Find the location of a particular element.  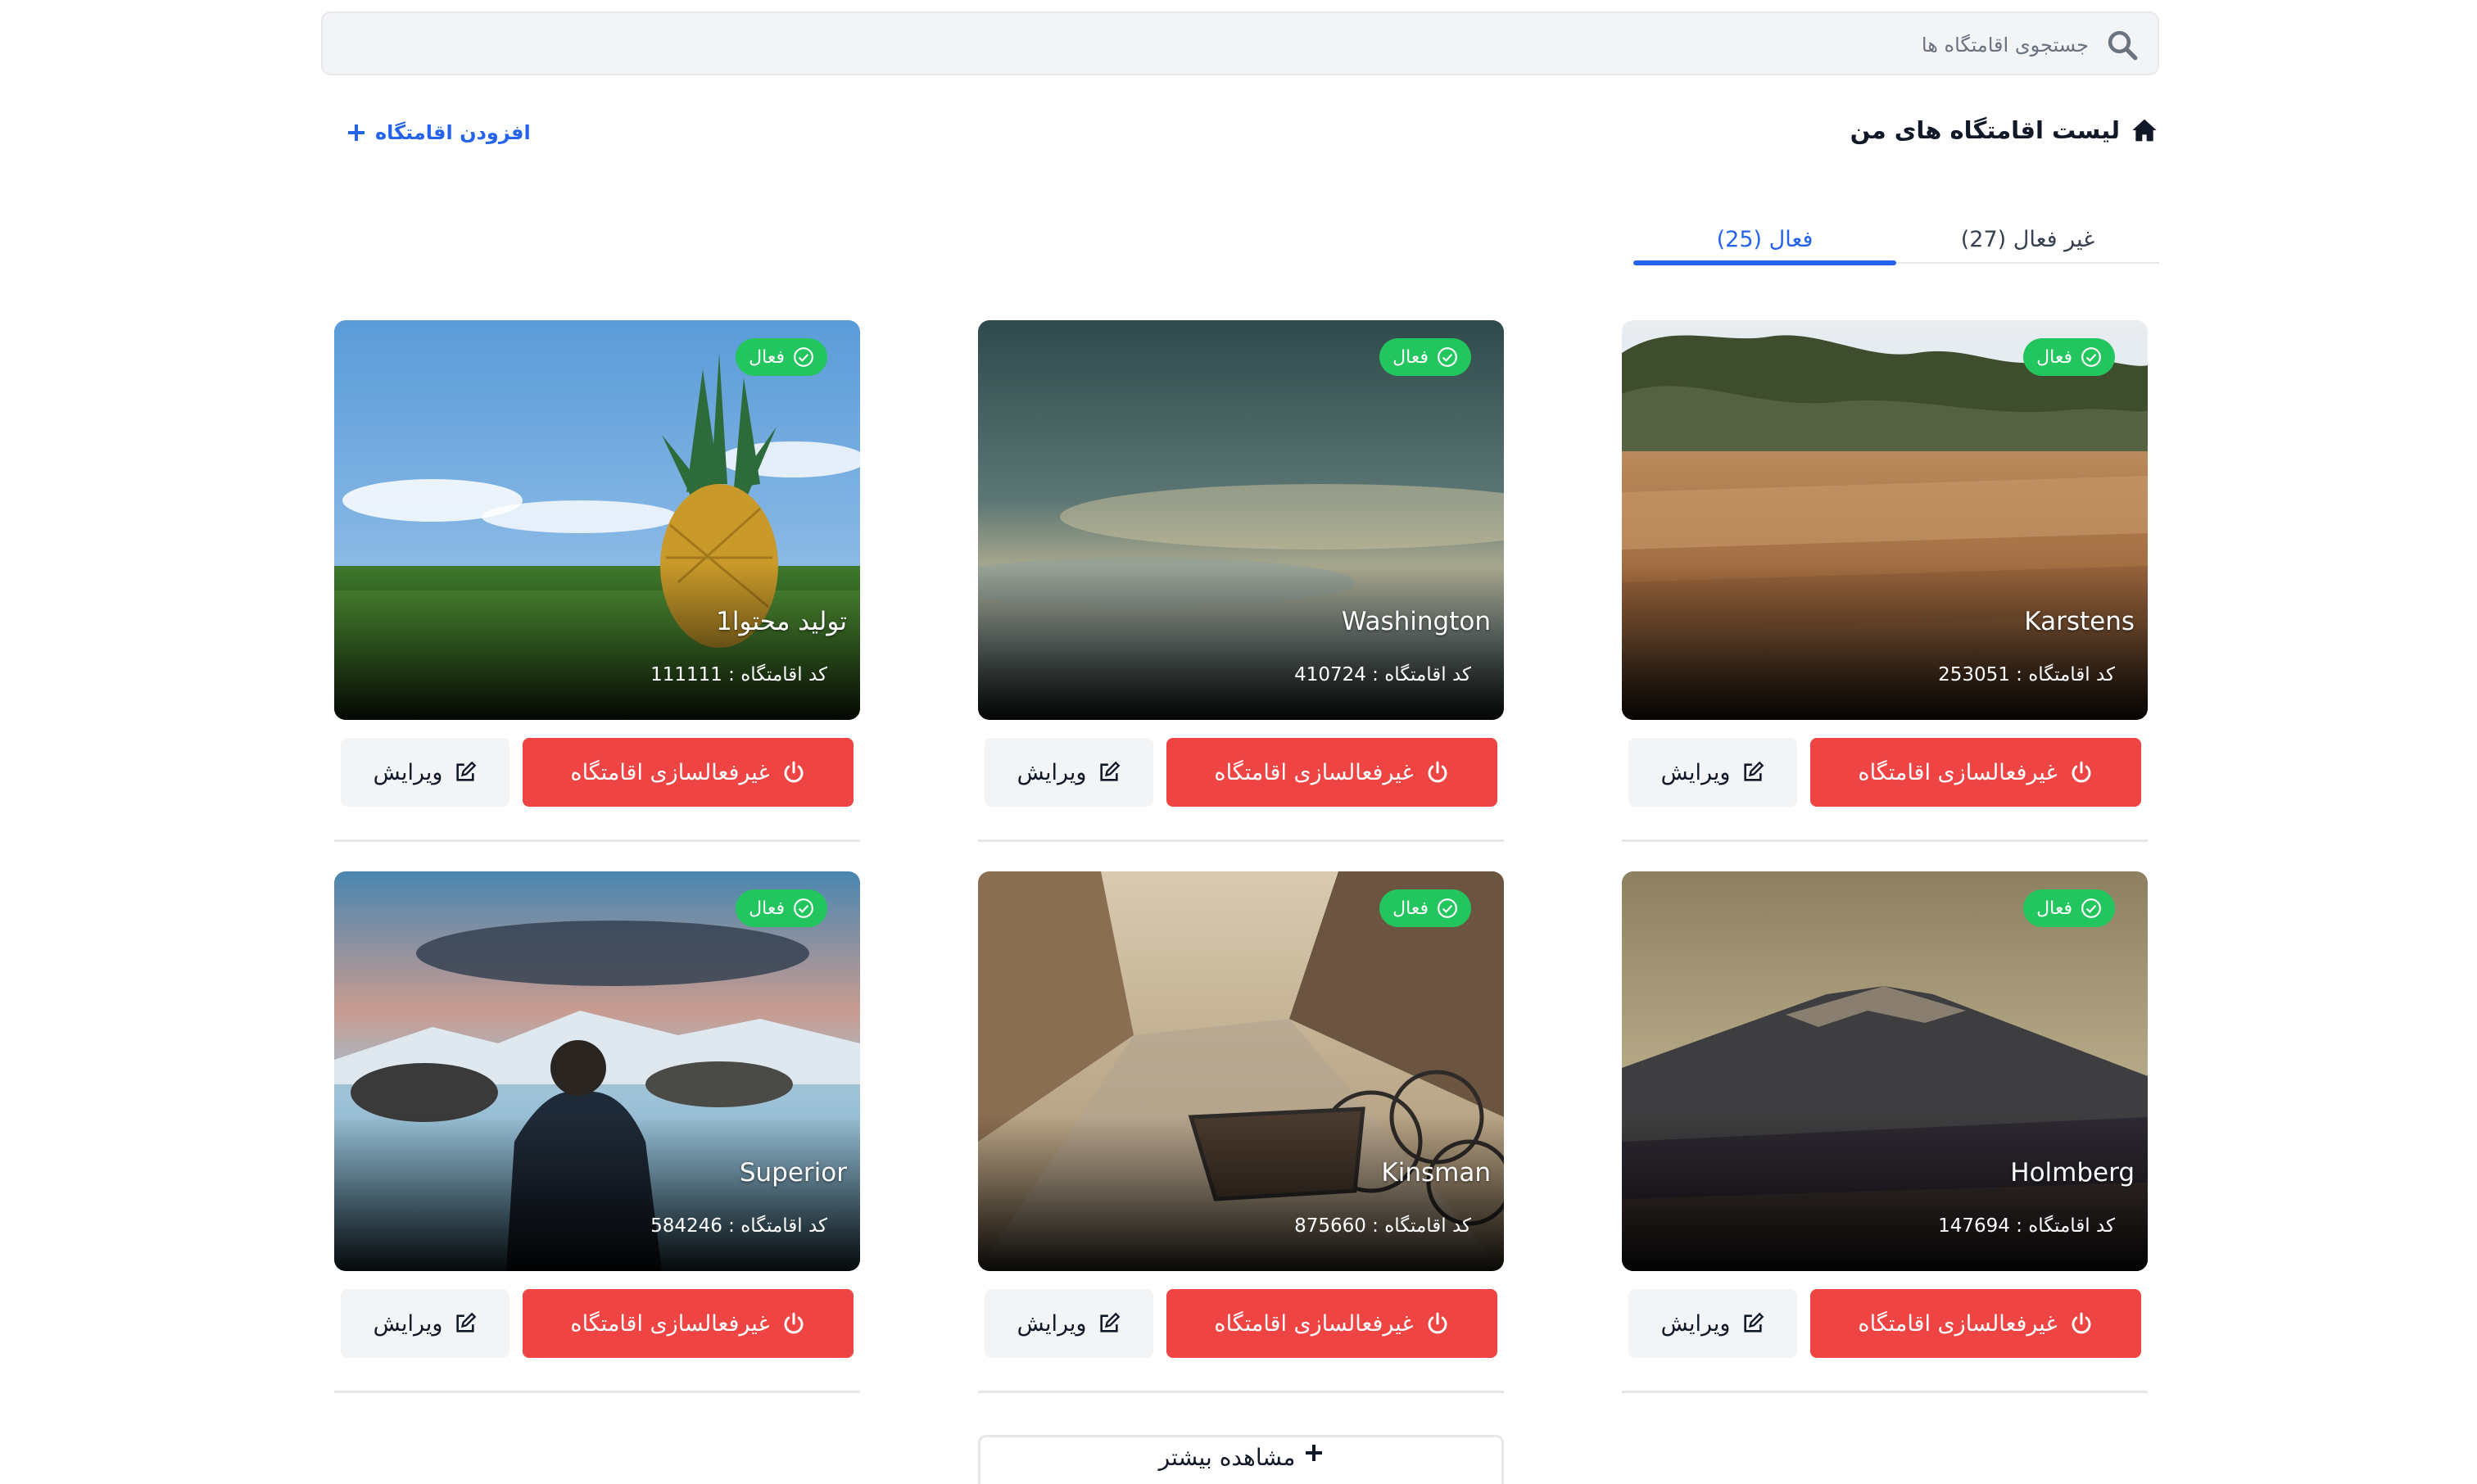

accommodation-code: کد اقامتگاه : 875660 is located at coordinates (1382, 1226).